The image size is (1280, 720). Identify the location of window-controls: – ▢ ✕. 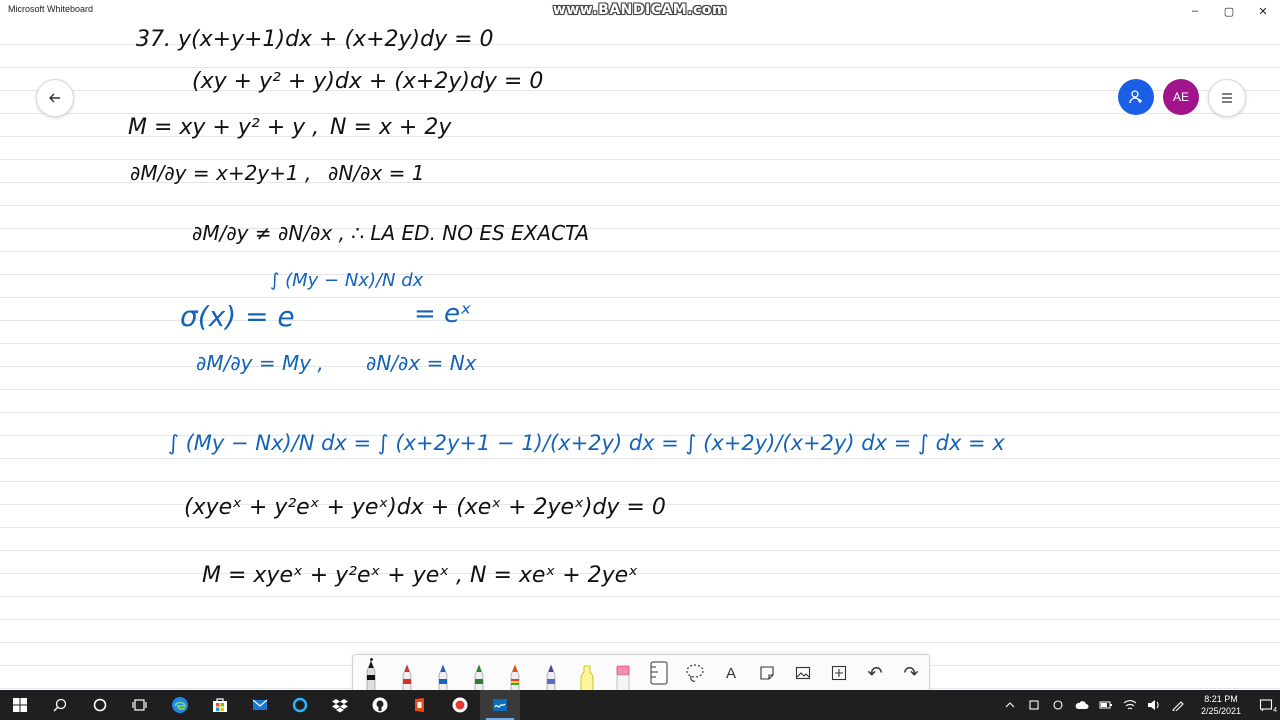
(1229, 11).